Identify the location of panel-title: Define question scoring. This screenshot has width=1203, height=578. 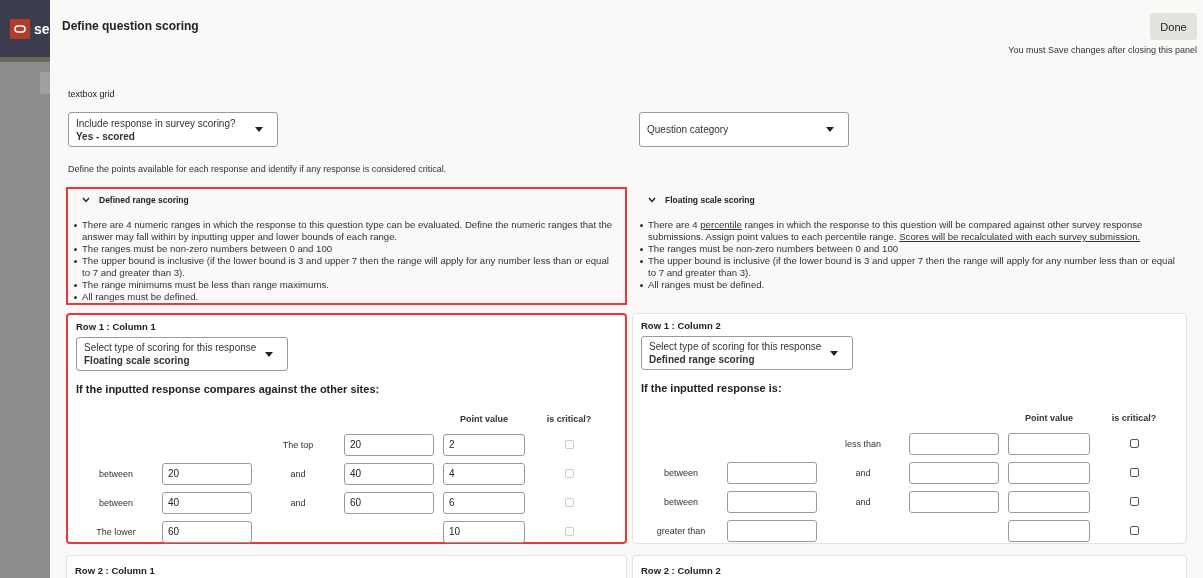
(130, 26).